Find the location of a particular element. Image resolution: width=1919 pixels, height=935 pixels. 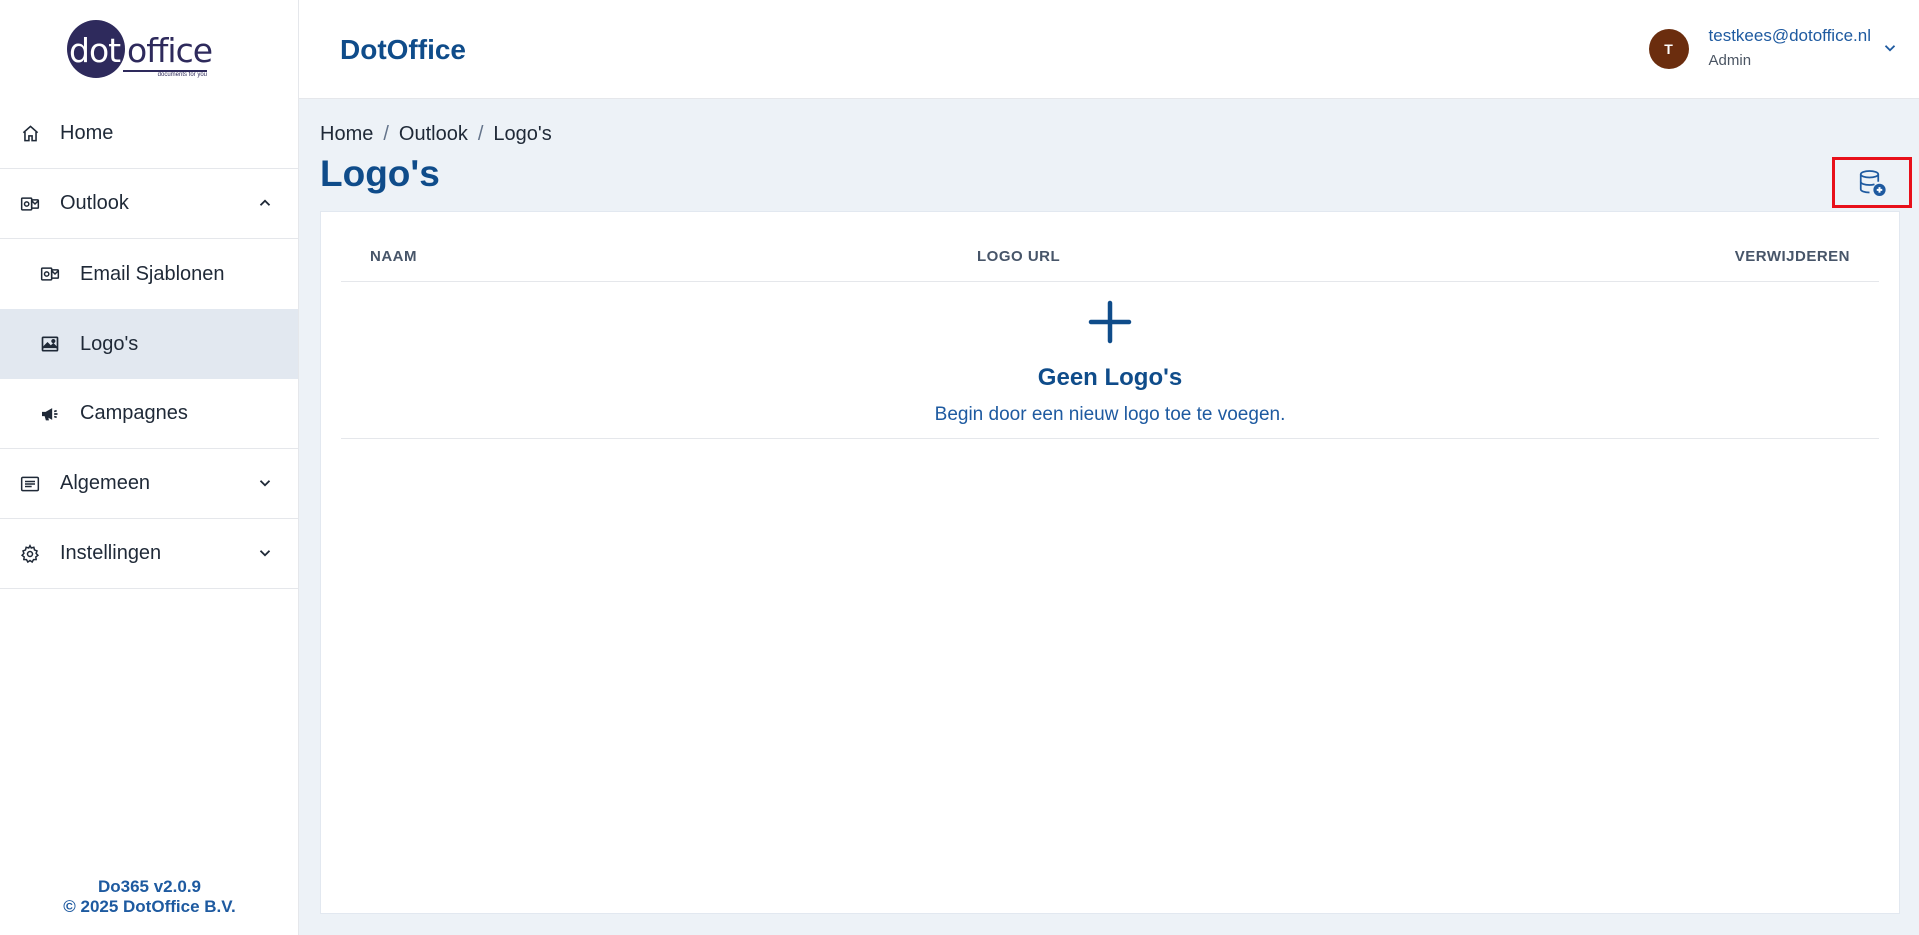

sidebar-item-label: Instellingen is located at coordinates (111, 553).